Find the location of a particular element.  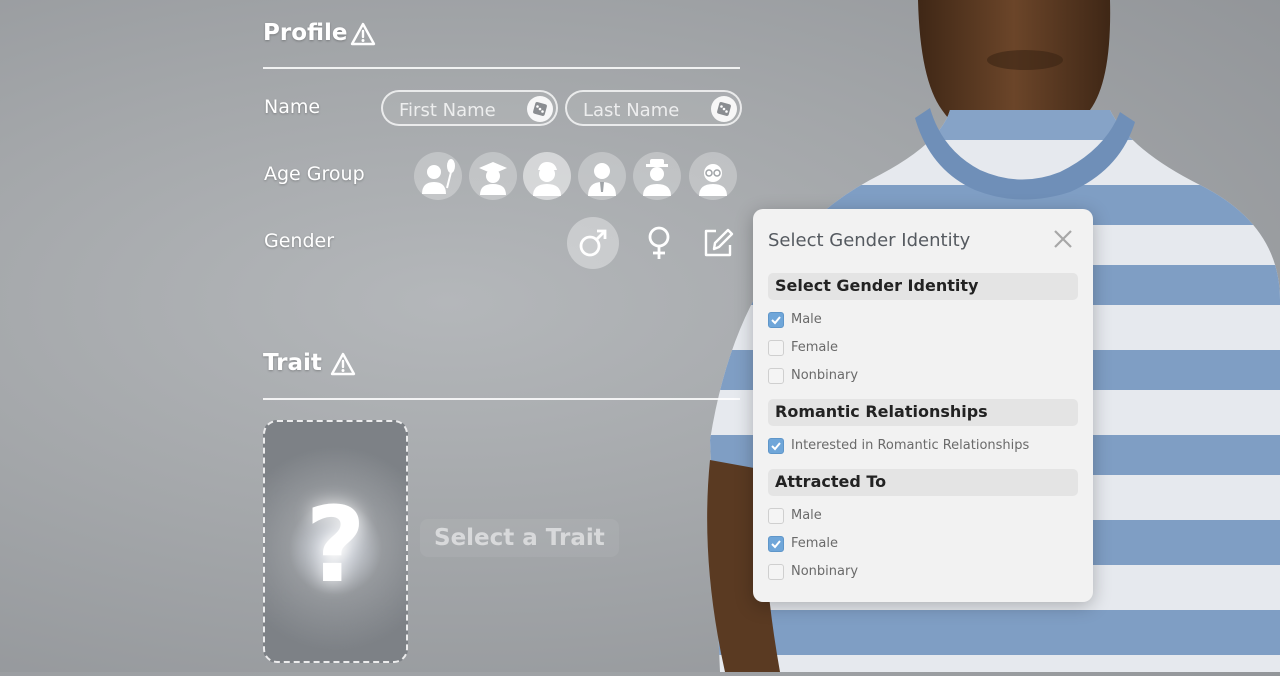

age-group-elder-button is located at coordinates (657, 176).